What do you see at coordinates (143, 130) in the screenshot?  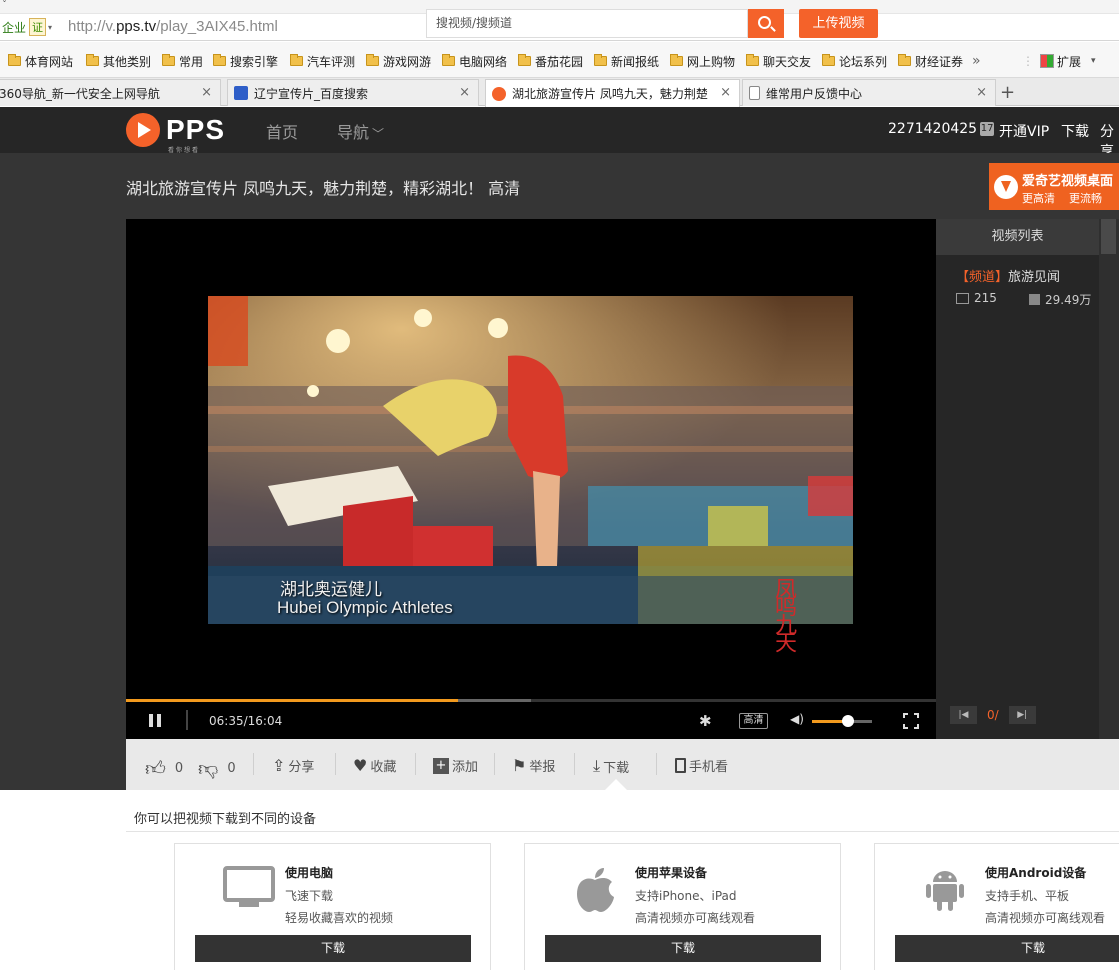 I see `play-logo-icon` at bounding box center [143, 130].